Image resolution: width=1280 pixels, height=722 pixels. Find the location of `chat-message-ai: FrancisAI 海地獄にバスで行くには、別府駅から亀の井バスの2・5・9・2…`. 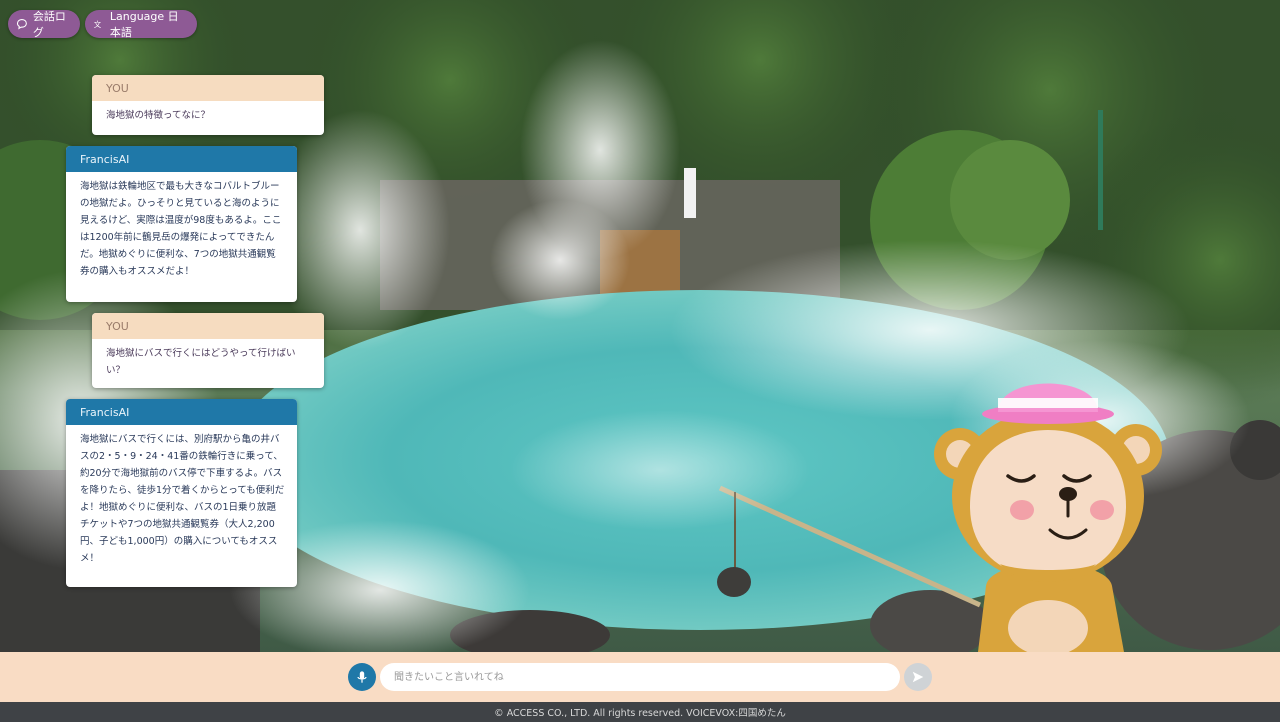

chat-message-ai: FrancisAI 海地獄にバスで行くには、別府駅から亀の井バスの2・5・9・2… is located at coordinates (181, 493).